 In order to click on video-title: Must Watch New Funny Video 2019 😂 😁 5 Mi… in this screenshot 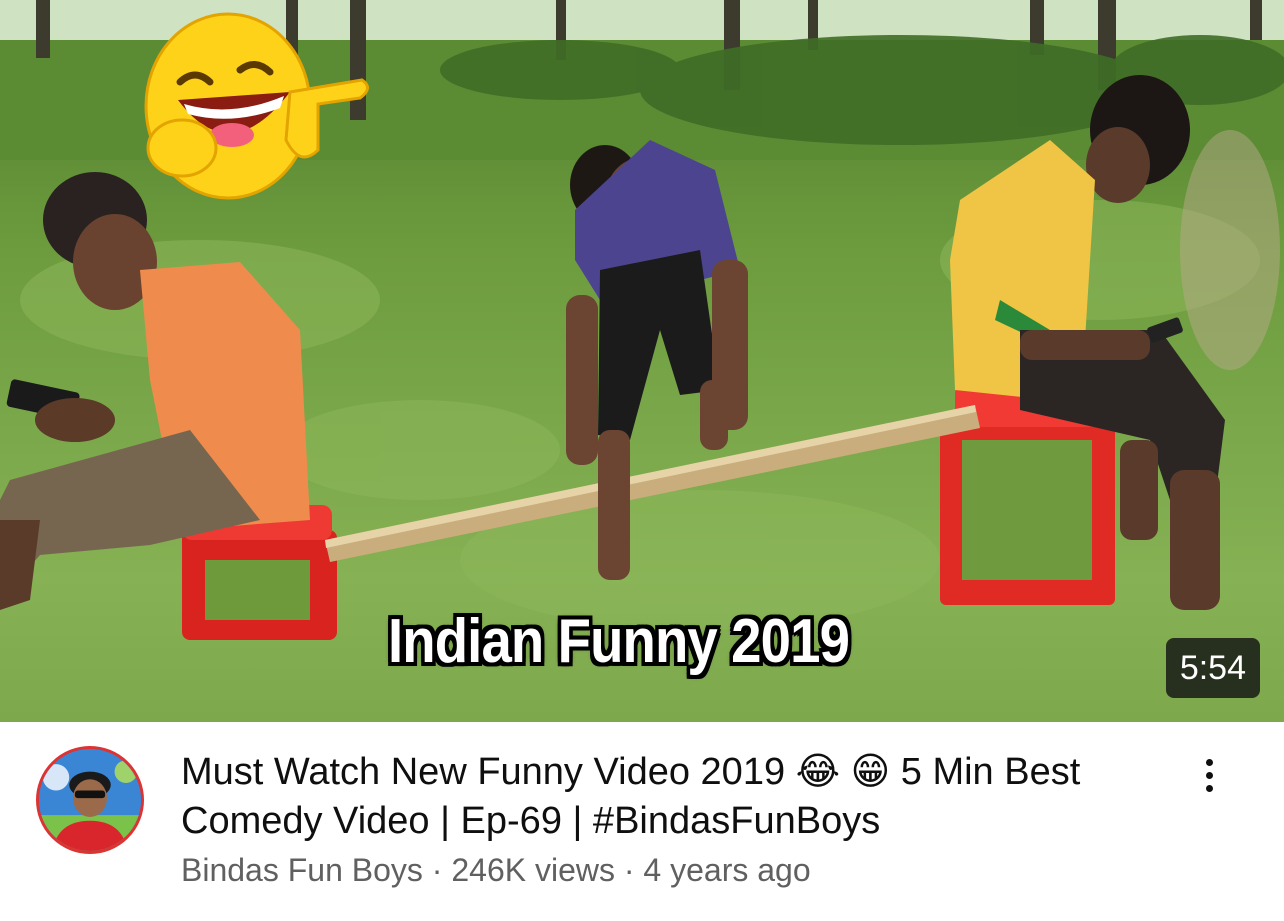, I will do `click(676, 797)`.